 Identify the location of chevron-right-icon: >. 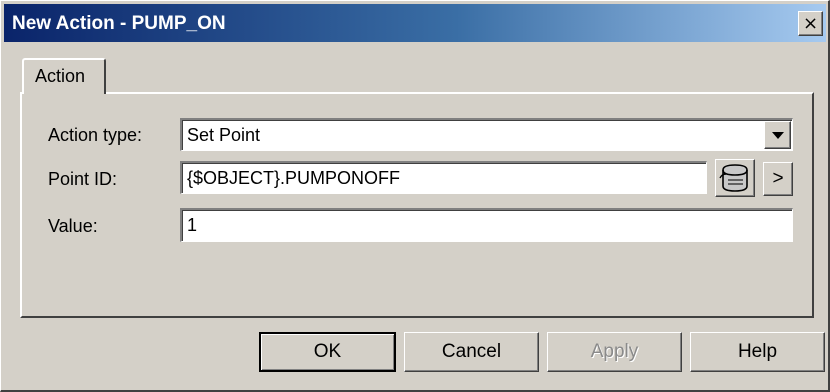
(778, 178).